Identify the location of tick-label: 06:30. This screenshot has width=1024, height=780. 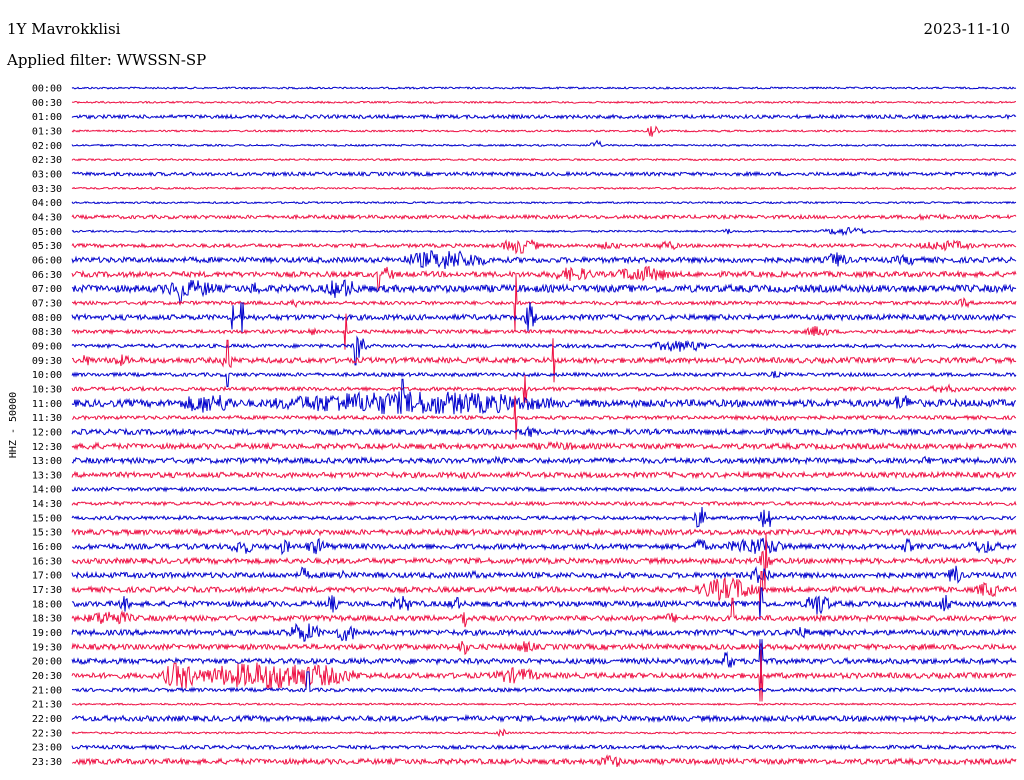
(47, 275).